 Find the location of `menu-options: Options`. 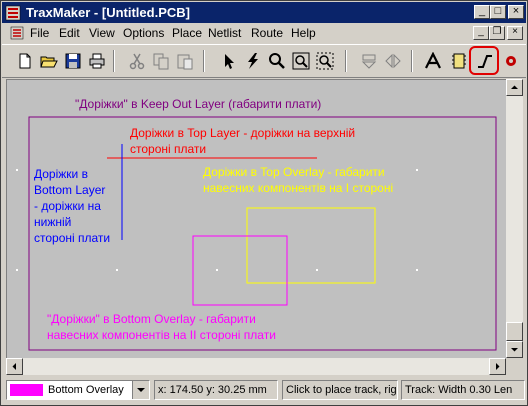

menu-options: Options is located at coordinates (143, 33).